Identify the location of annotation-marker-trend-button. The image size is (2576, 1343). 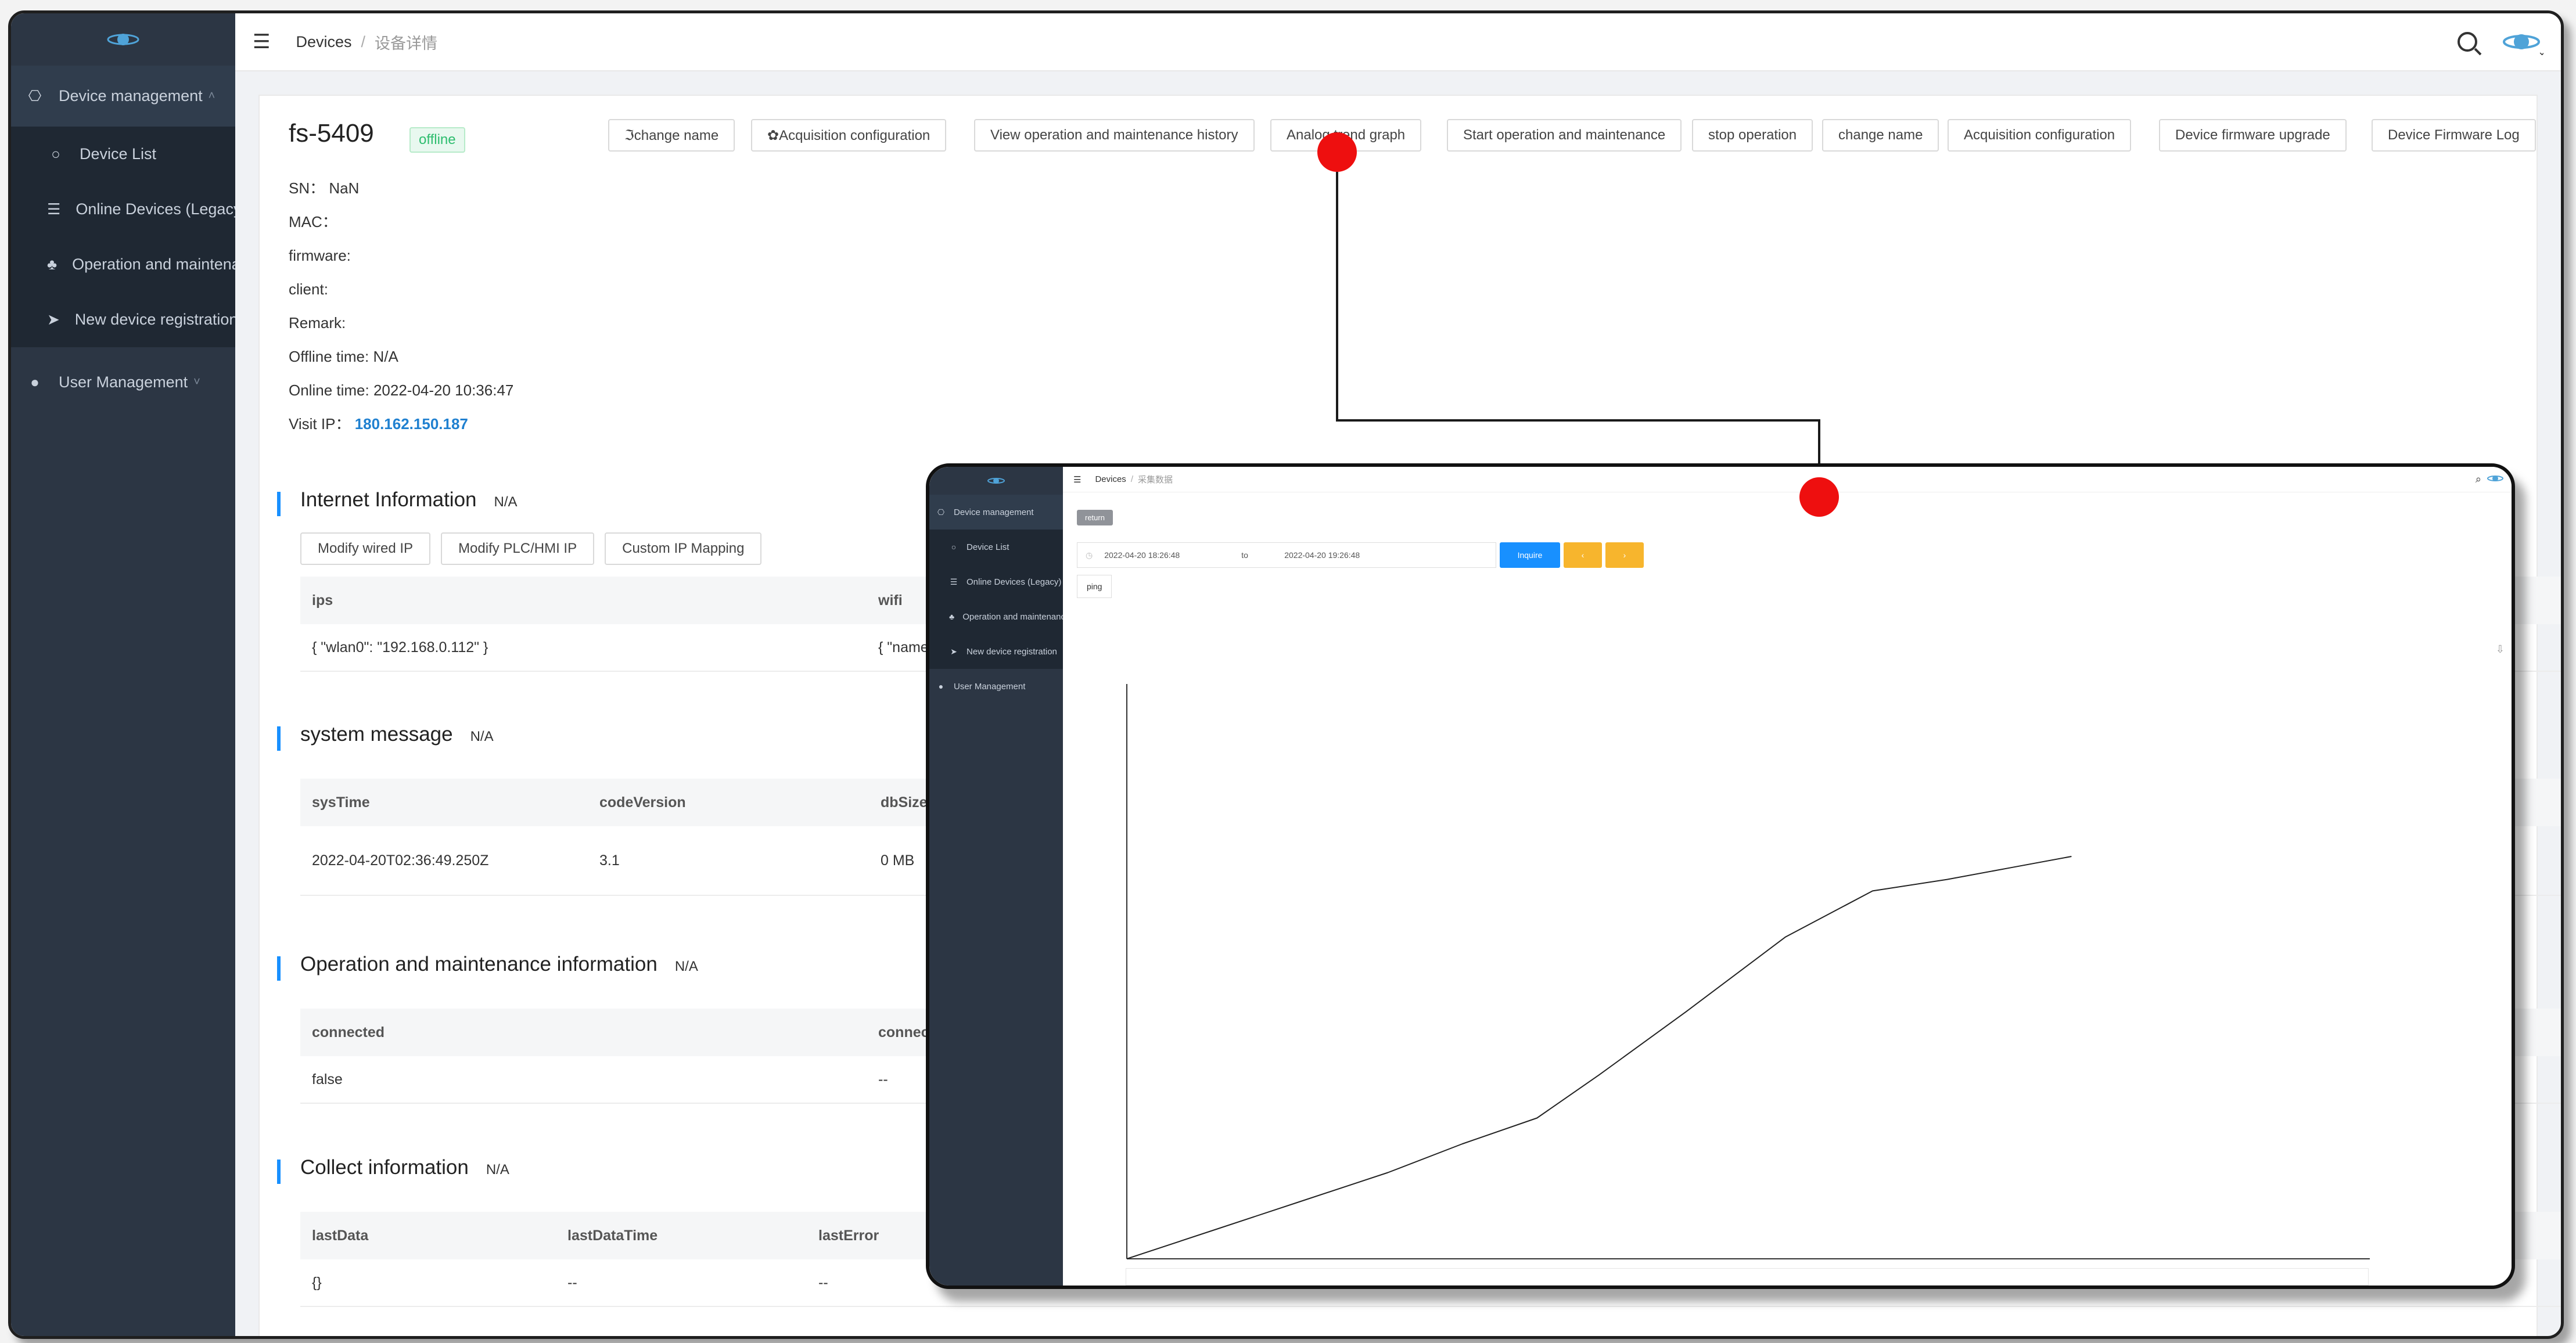
(1337, 152).